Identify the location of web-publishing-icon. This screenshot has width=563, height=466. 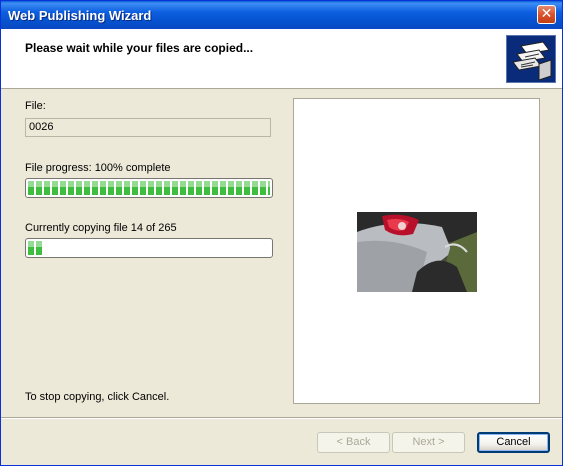
(531, 59).